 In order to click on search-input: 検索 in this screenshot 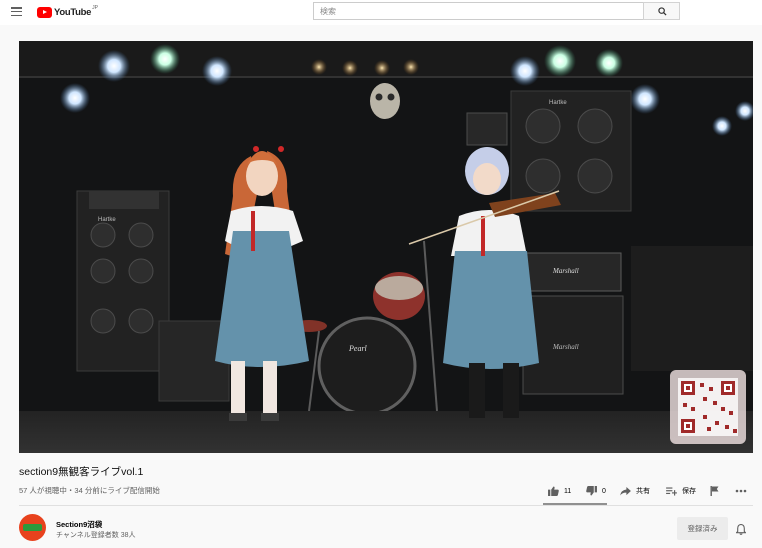, I will do `click(478, 11)`.